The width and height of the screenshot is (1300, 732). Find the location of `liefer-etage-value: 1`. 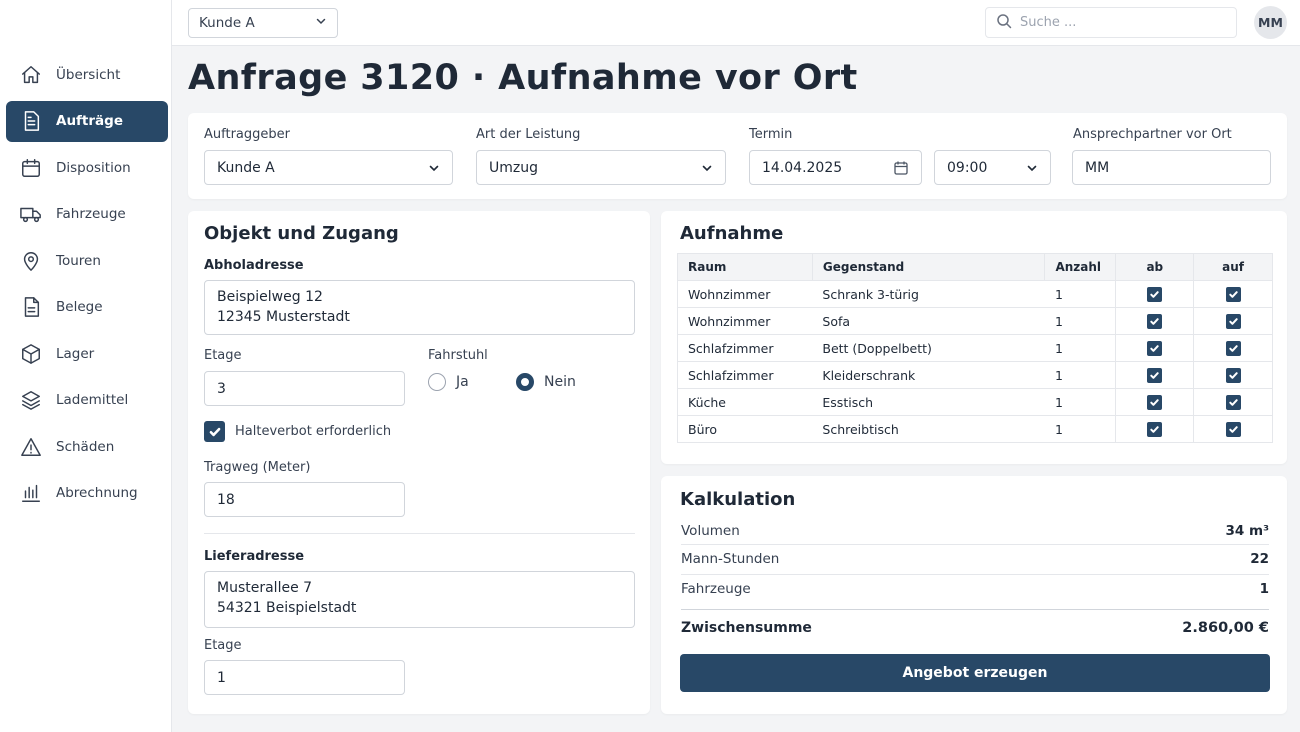

liefer-etage-value: 1 is located at coordinates (221, 677).